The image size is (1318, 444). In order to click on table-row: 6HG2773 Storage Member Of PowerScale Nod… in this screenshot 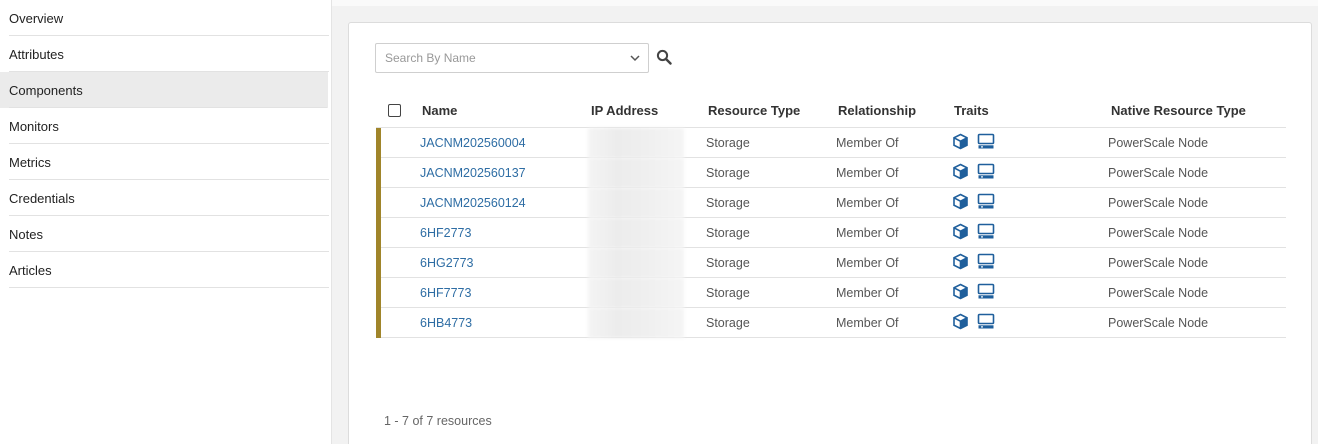, I will do `click(831, 263)`.